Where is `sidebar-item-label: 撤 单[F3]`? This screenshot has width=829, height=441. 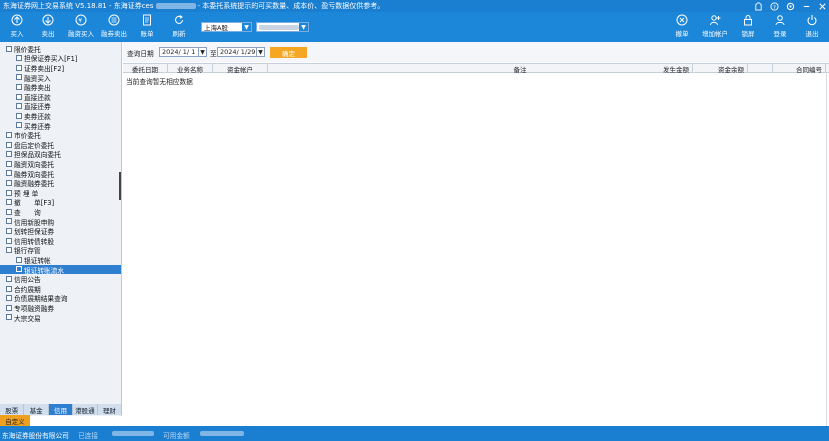 sidebar-item-label: 撤 单[F3] is located at coordinates (34, 203).